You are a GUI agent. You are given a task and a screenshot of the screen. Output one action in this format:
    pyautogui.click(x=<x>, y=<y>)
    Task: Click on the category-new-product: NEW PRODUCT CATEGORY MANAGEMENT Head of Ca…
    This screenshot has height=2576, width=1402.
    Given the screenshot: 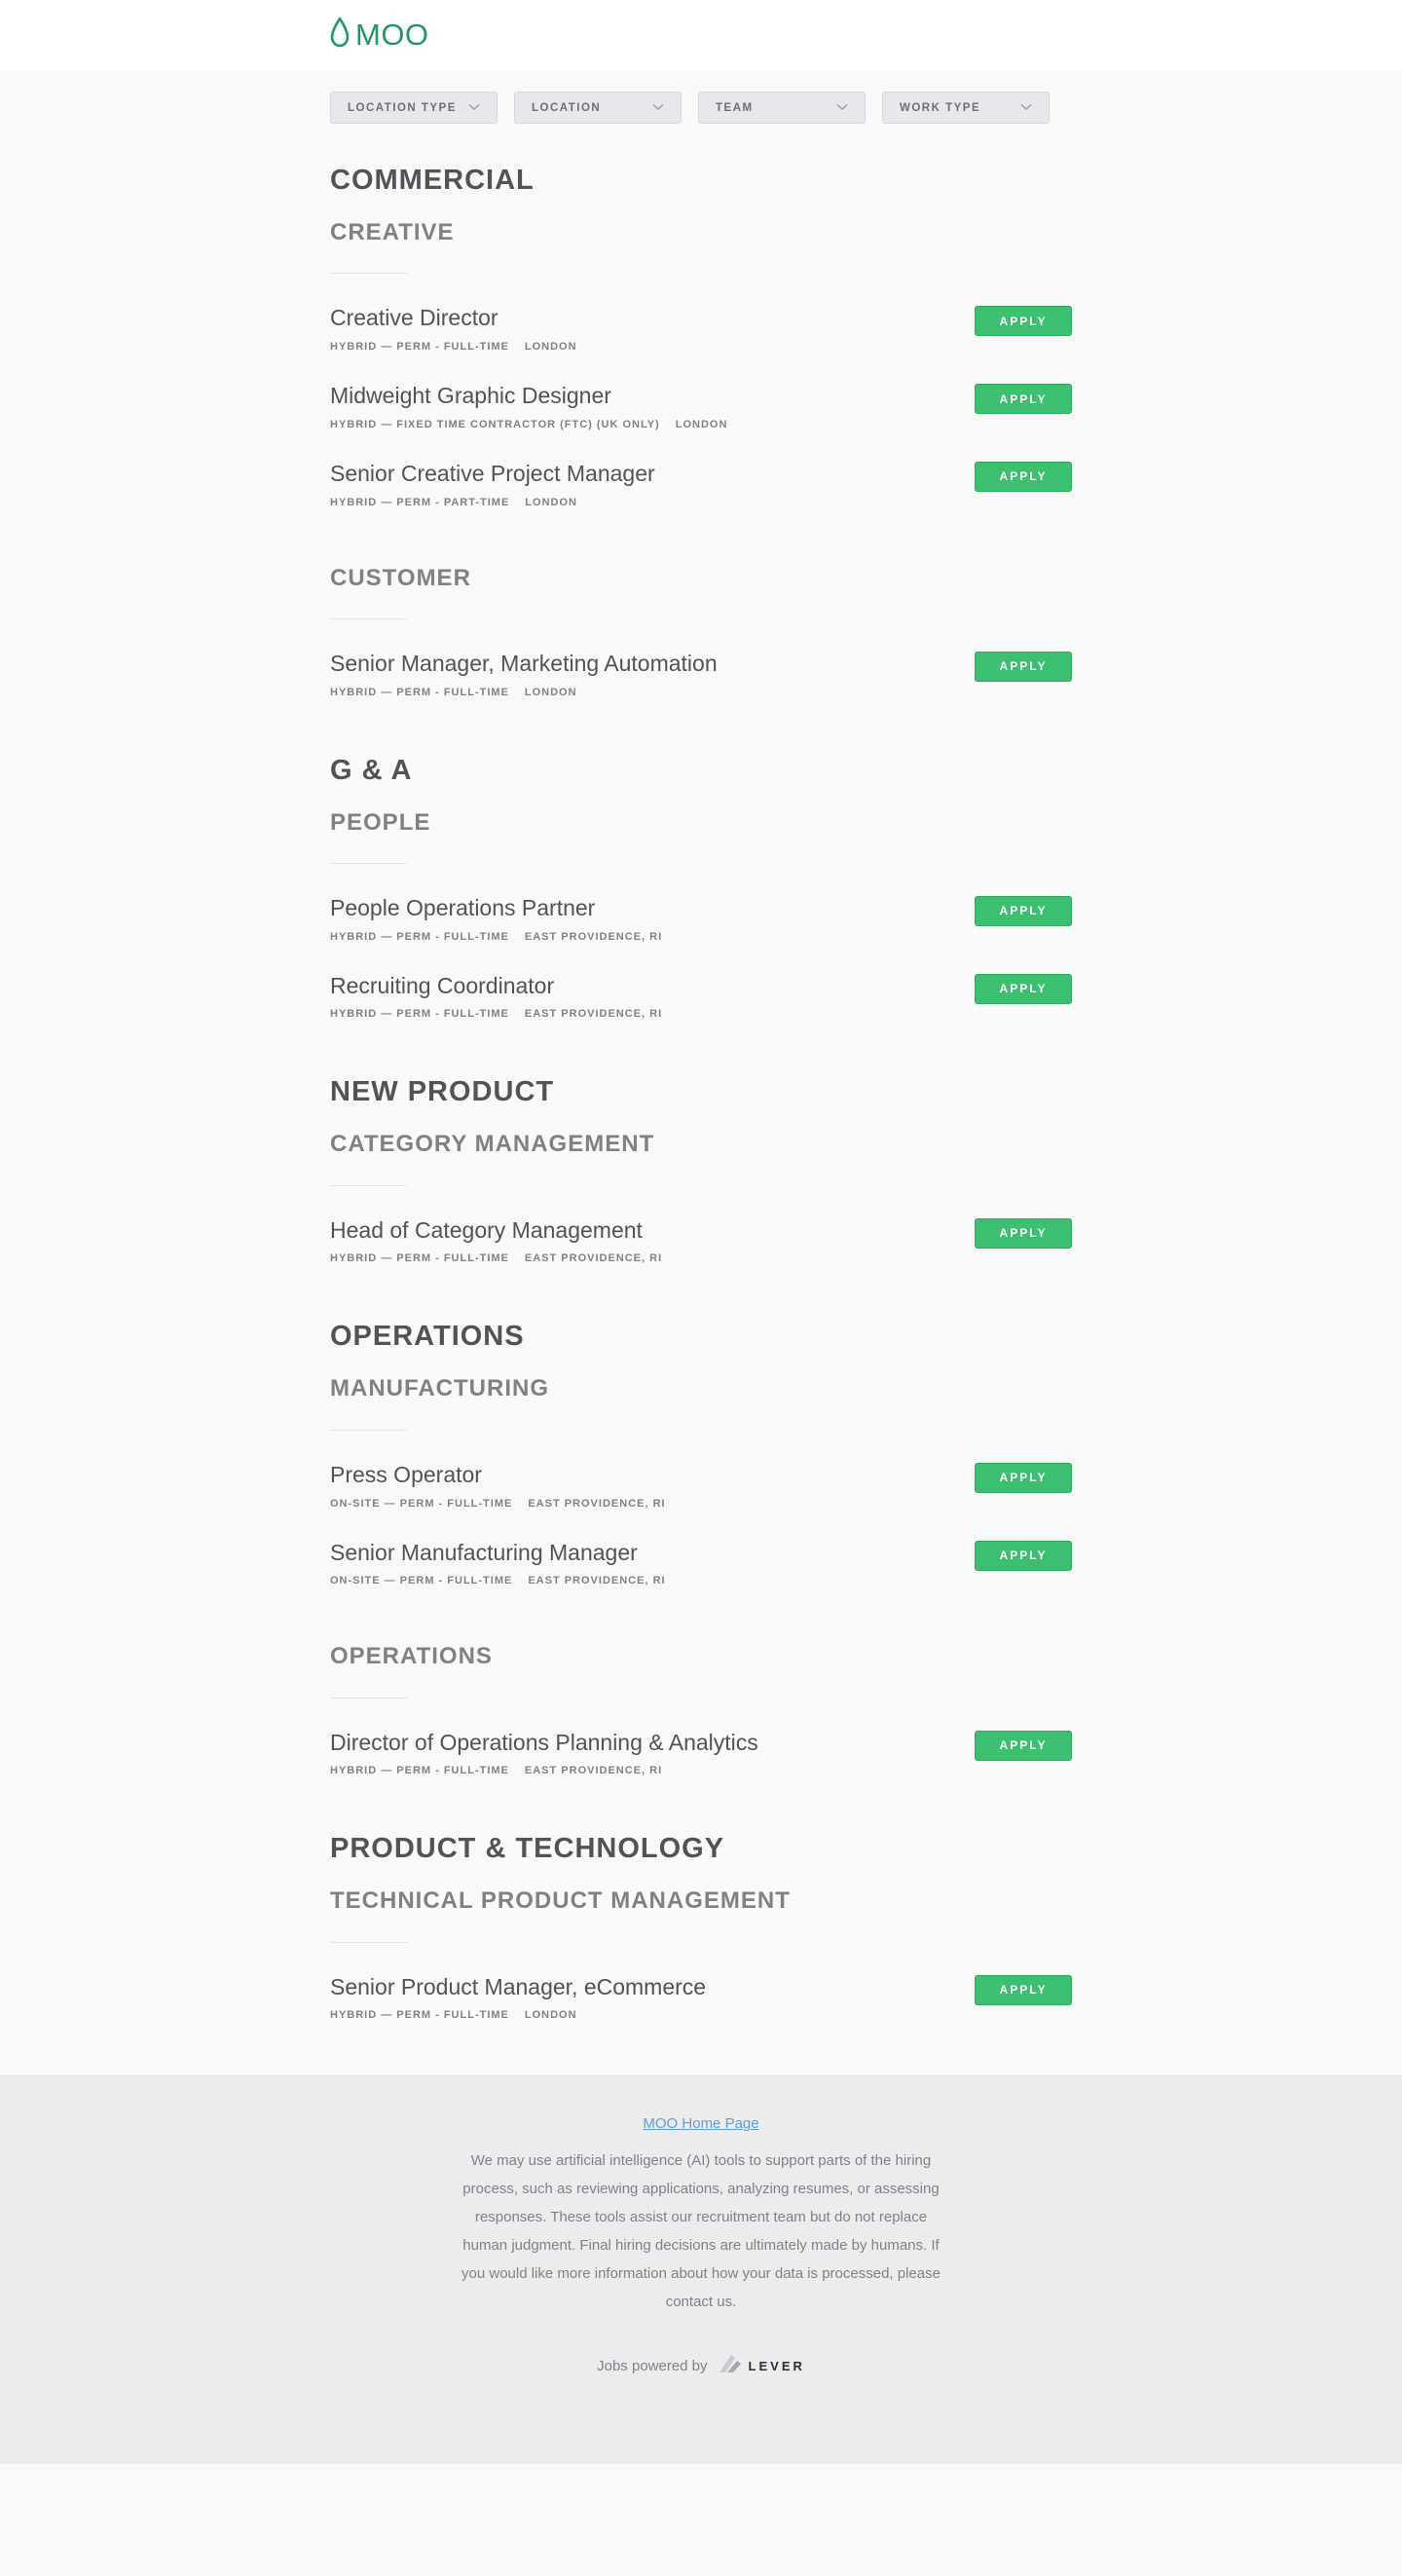 What is the action you would take?
    pyautogui.click(x=701, y=1170)
    